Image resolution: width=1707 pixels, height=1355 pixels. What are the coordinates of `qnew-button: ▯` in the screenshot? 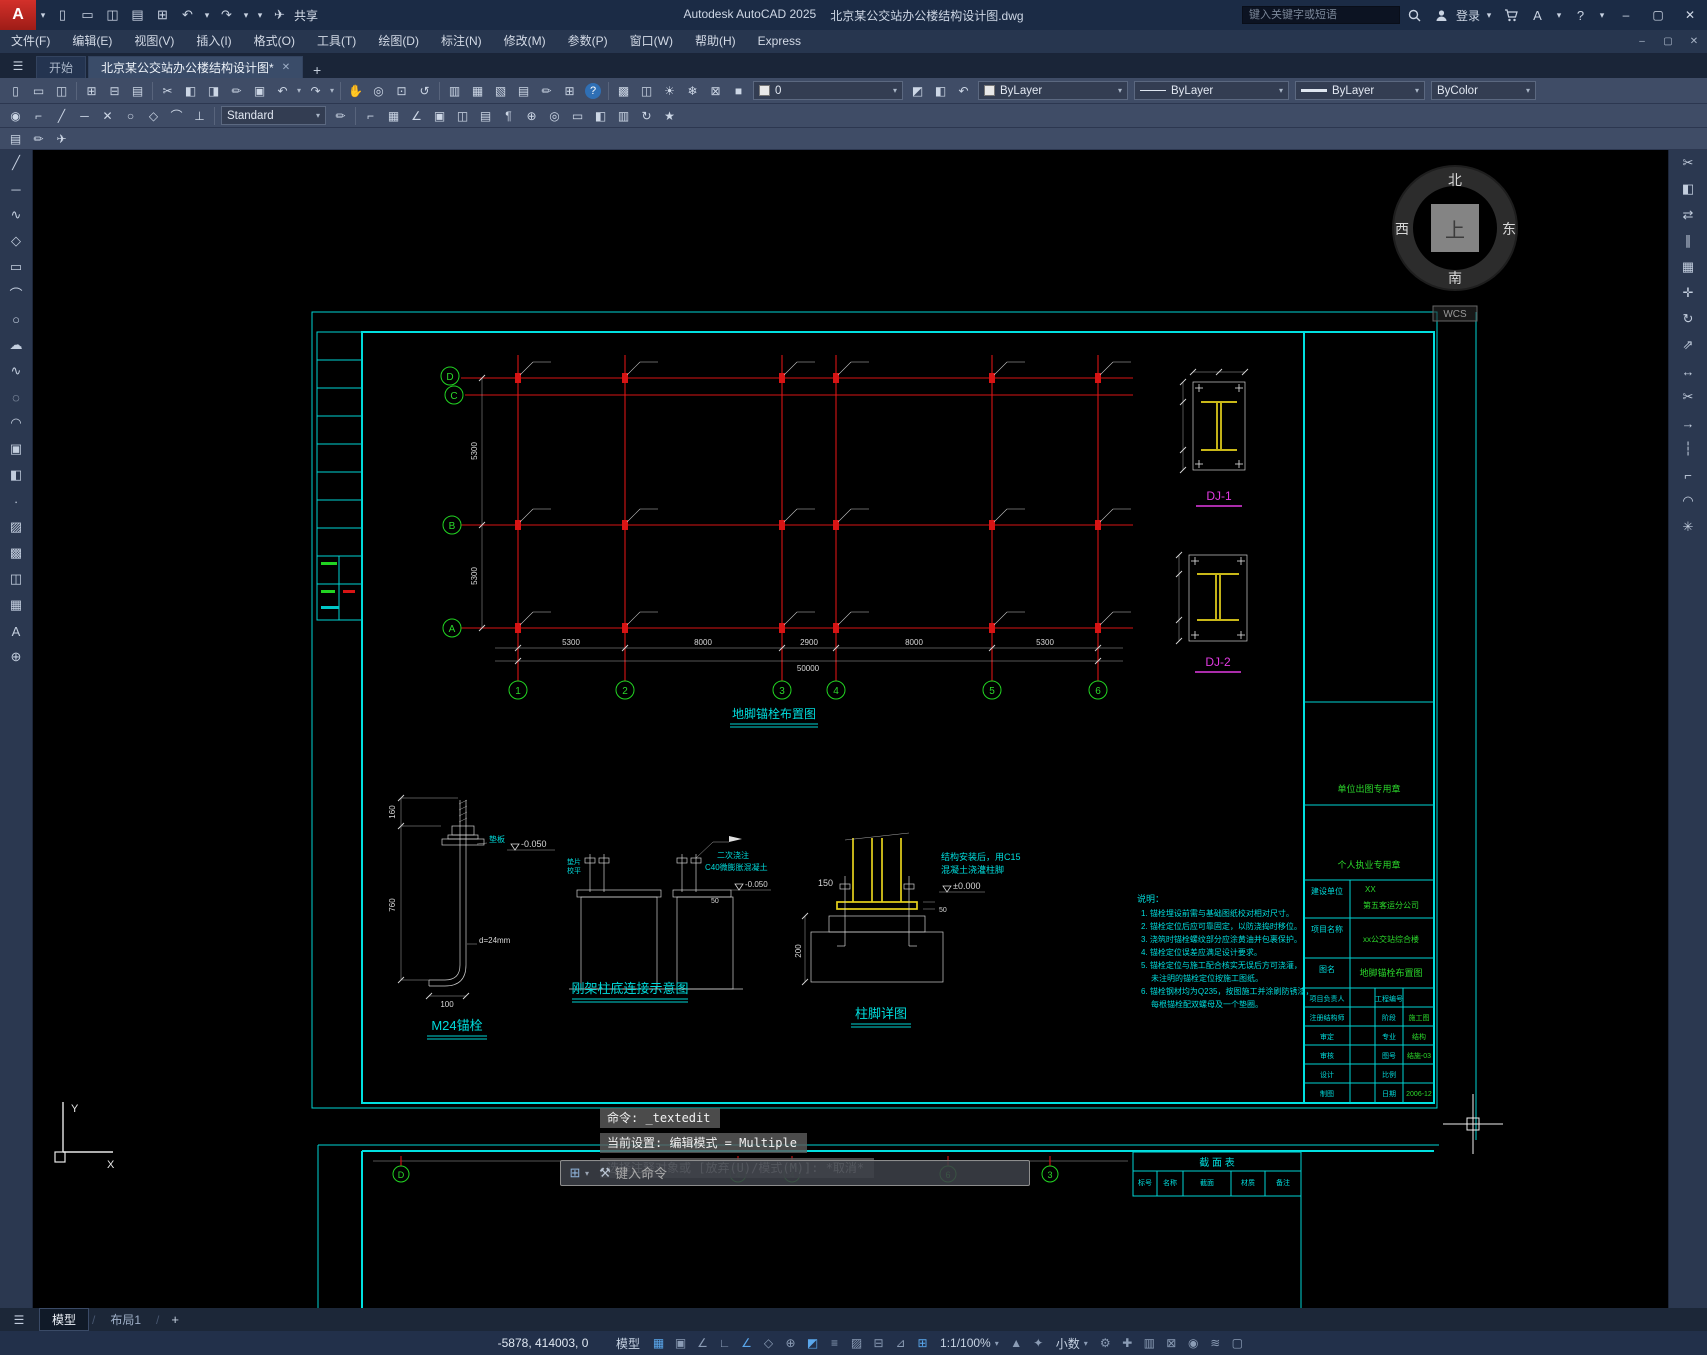 It's located at (15, 91).